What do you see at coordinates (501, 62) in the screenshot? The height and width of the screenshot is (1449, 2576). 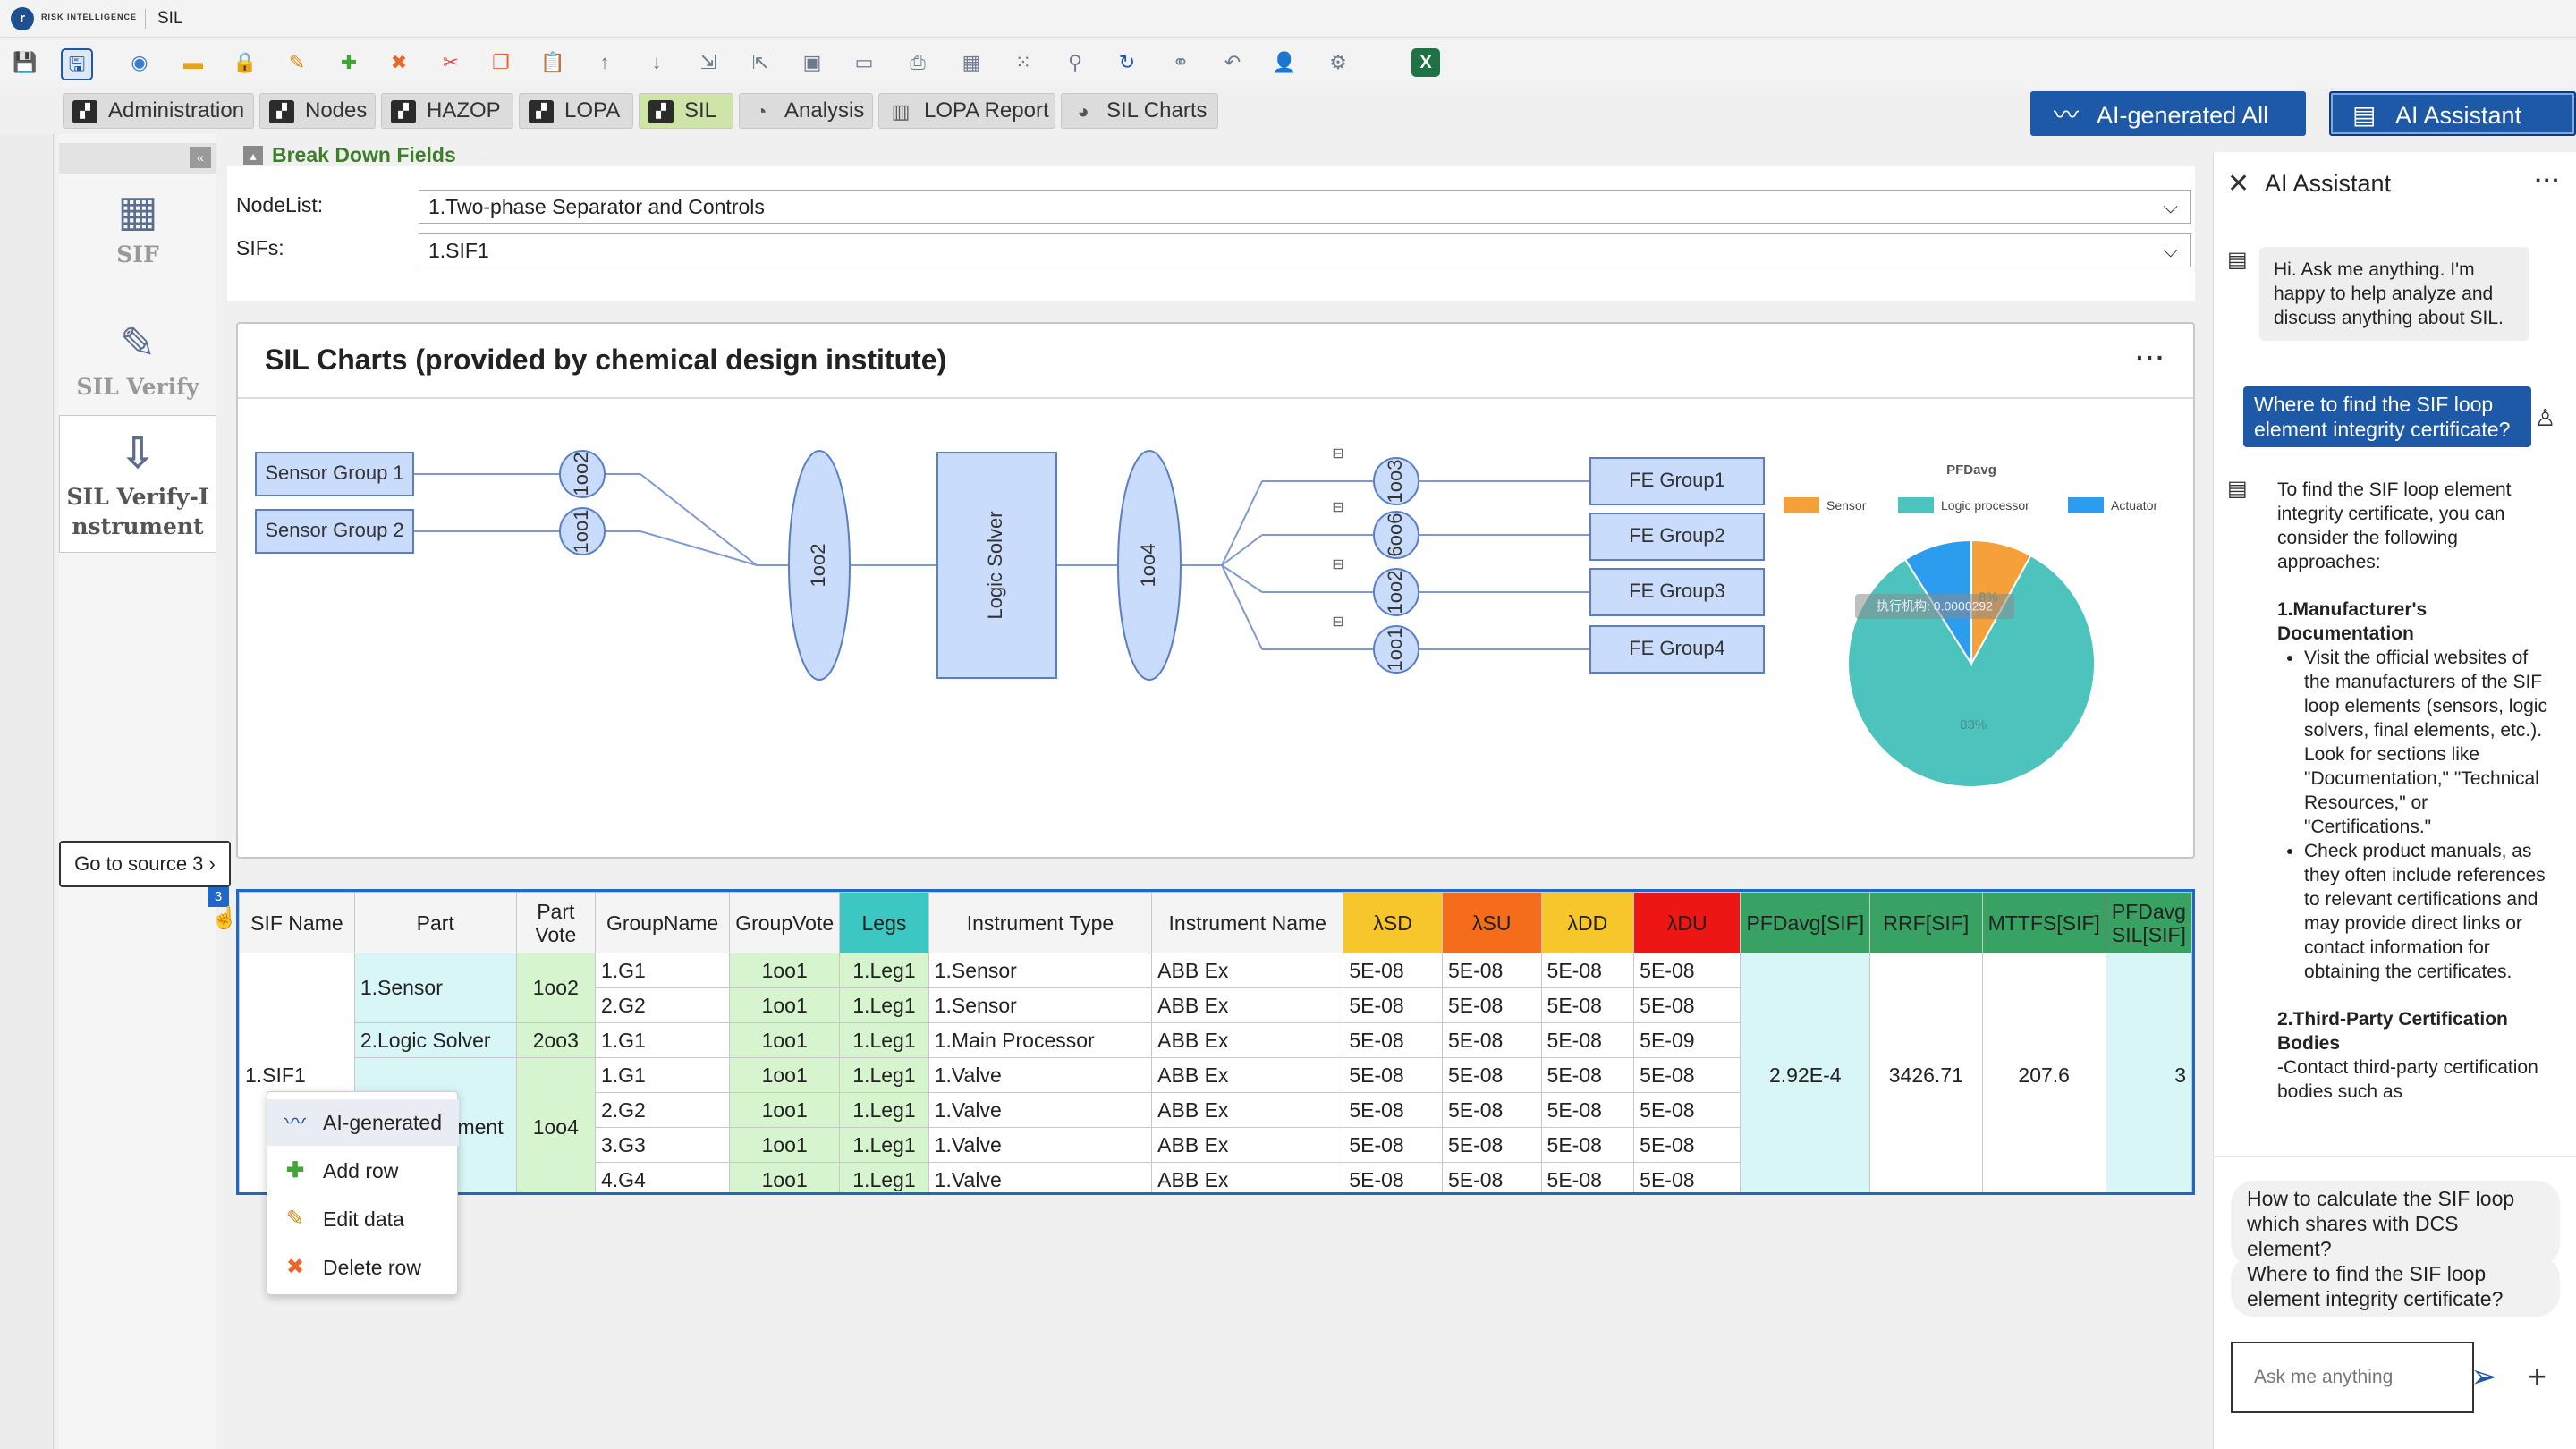 I see `copy-icon: ❐` at bounding box center [501, 62].